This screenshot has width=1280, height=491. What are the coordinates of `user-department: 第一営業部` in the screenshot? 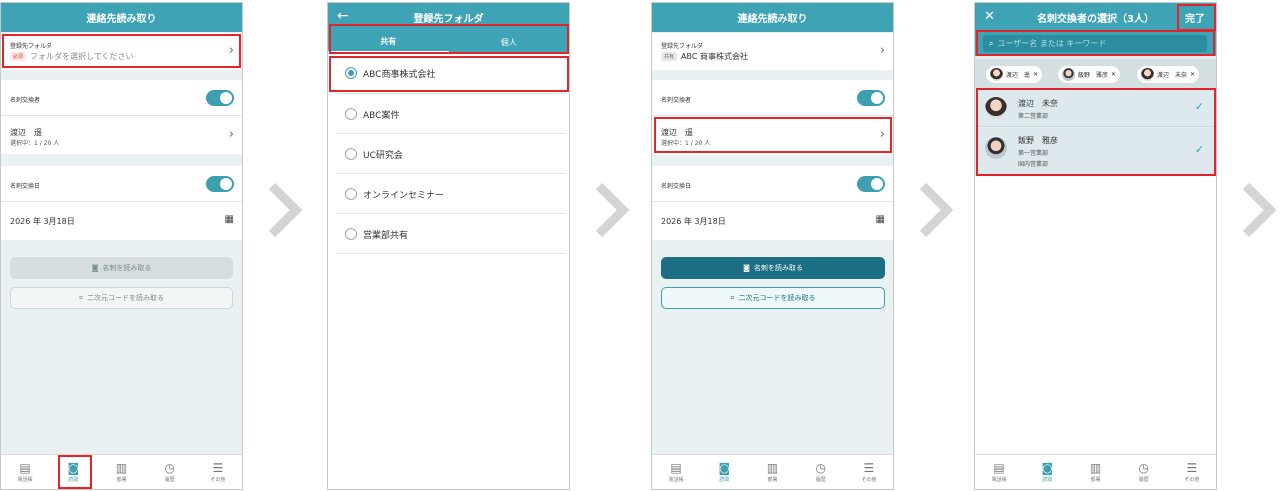 It's located at (1033, 153).